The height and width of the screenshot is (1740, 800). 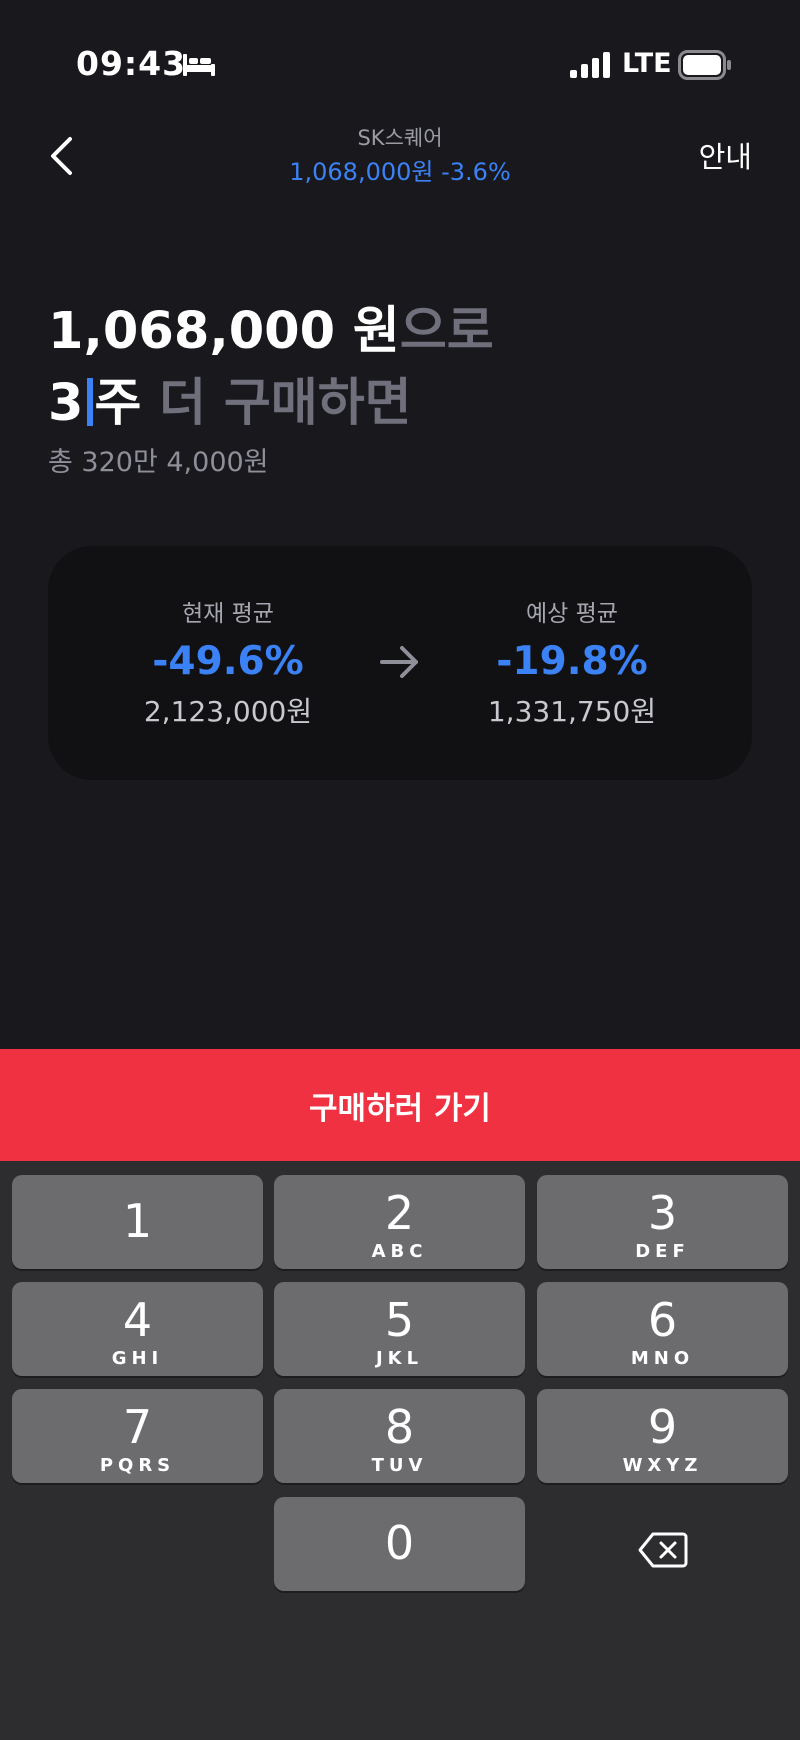 I want to click on key-2: 2 ABC, so click(x=399, y=1222).